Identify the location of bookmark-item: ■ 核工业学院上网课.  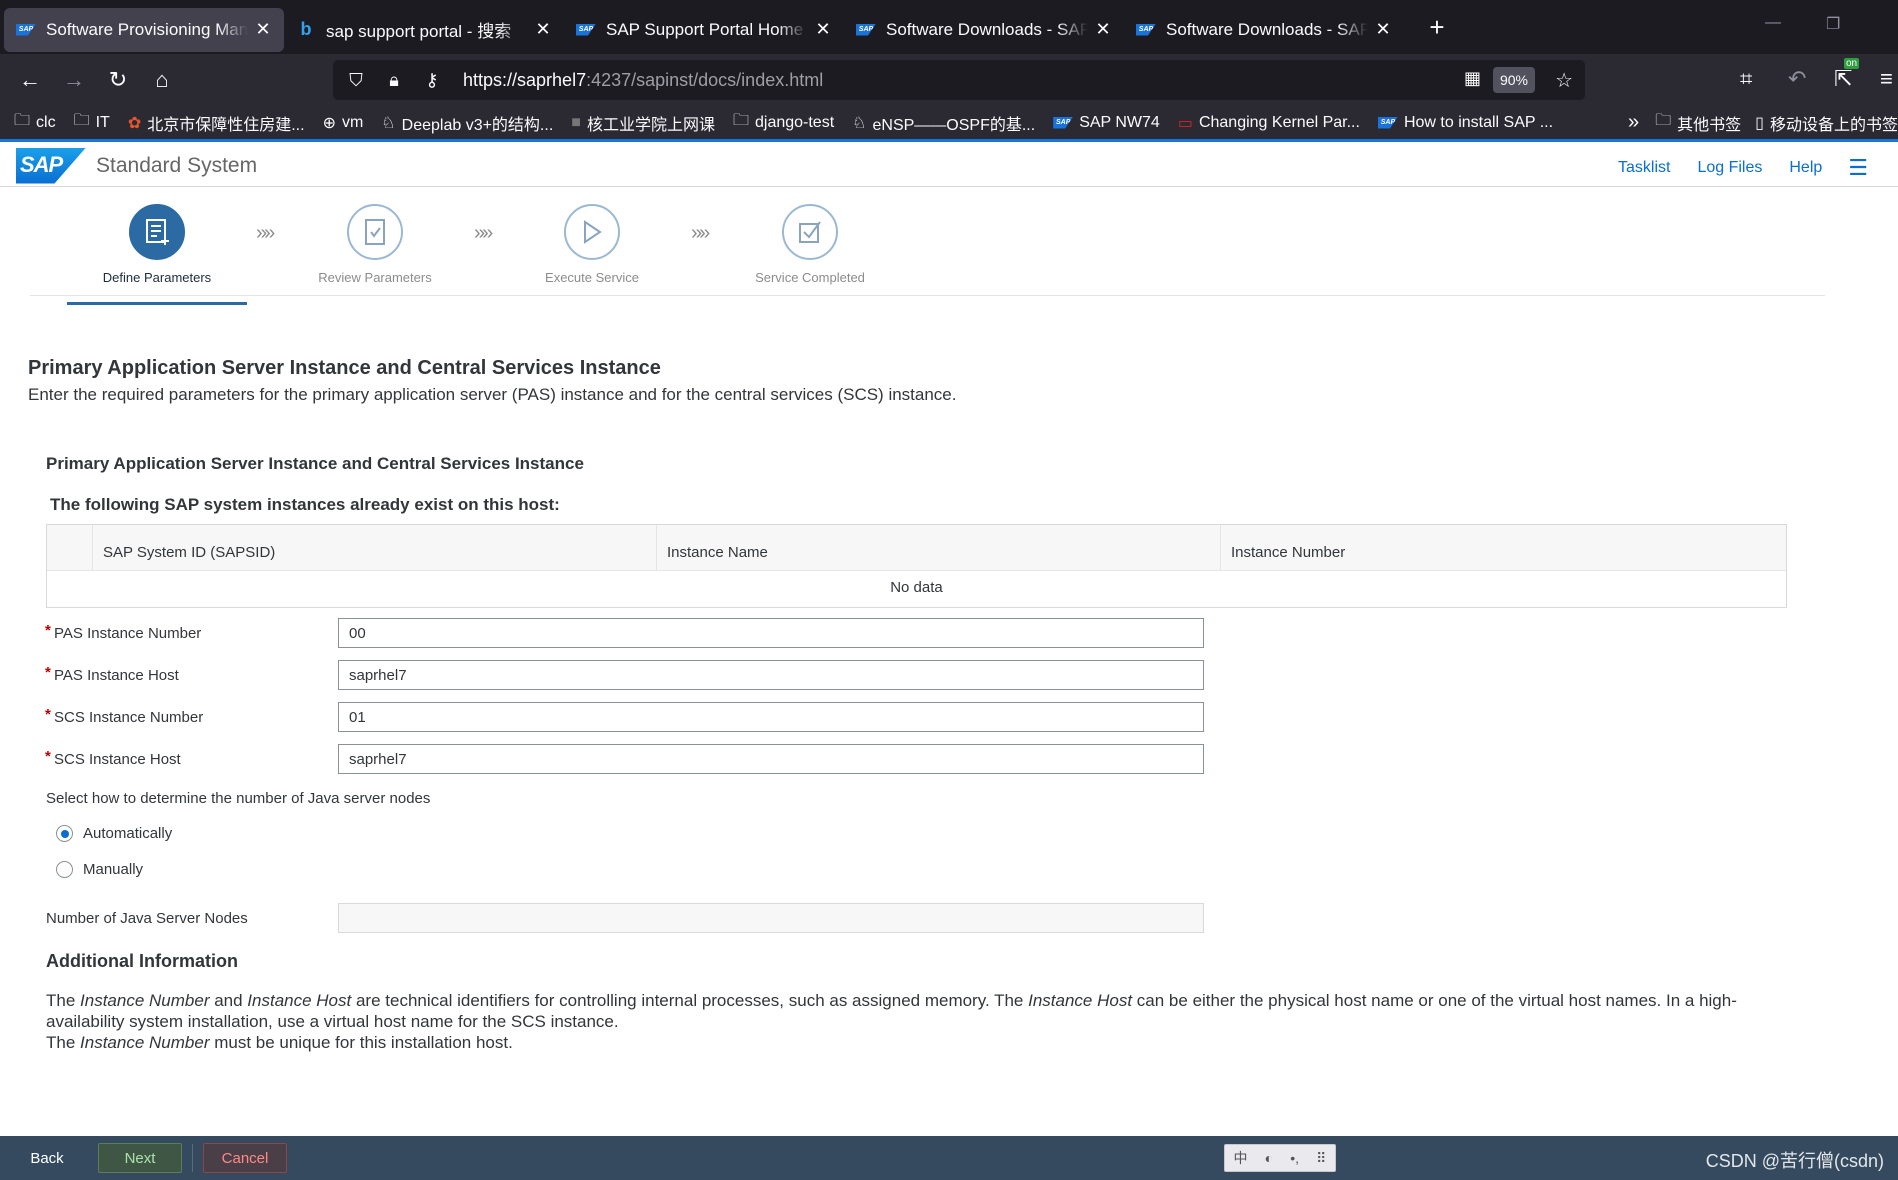
(643, 123).